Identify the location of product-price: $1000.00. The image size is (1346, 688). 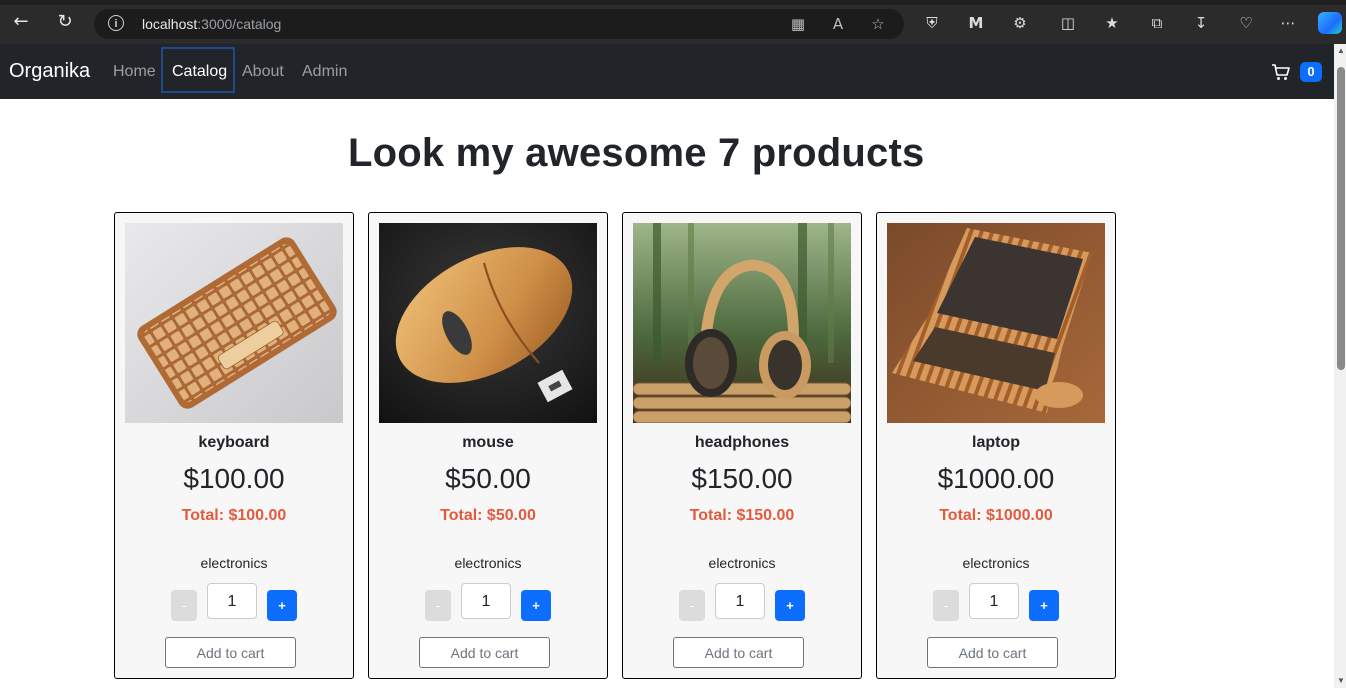
(996, 478).